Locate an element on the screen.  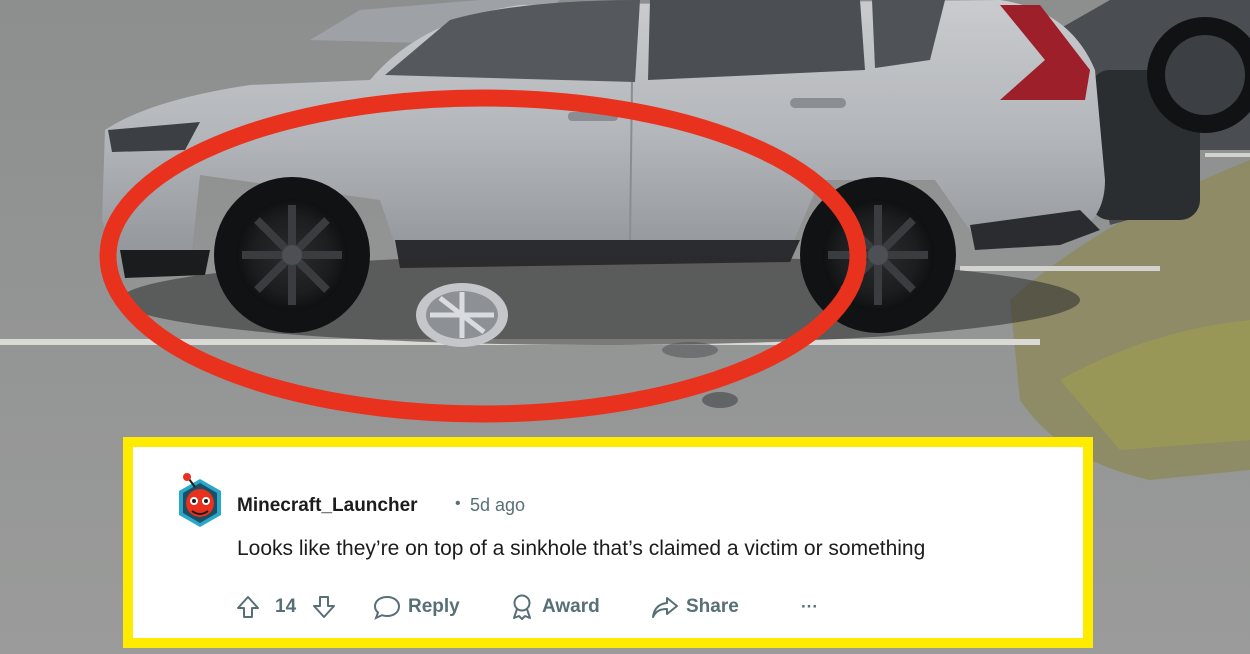
award-button: Award is located at coordinates (554, 607).